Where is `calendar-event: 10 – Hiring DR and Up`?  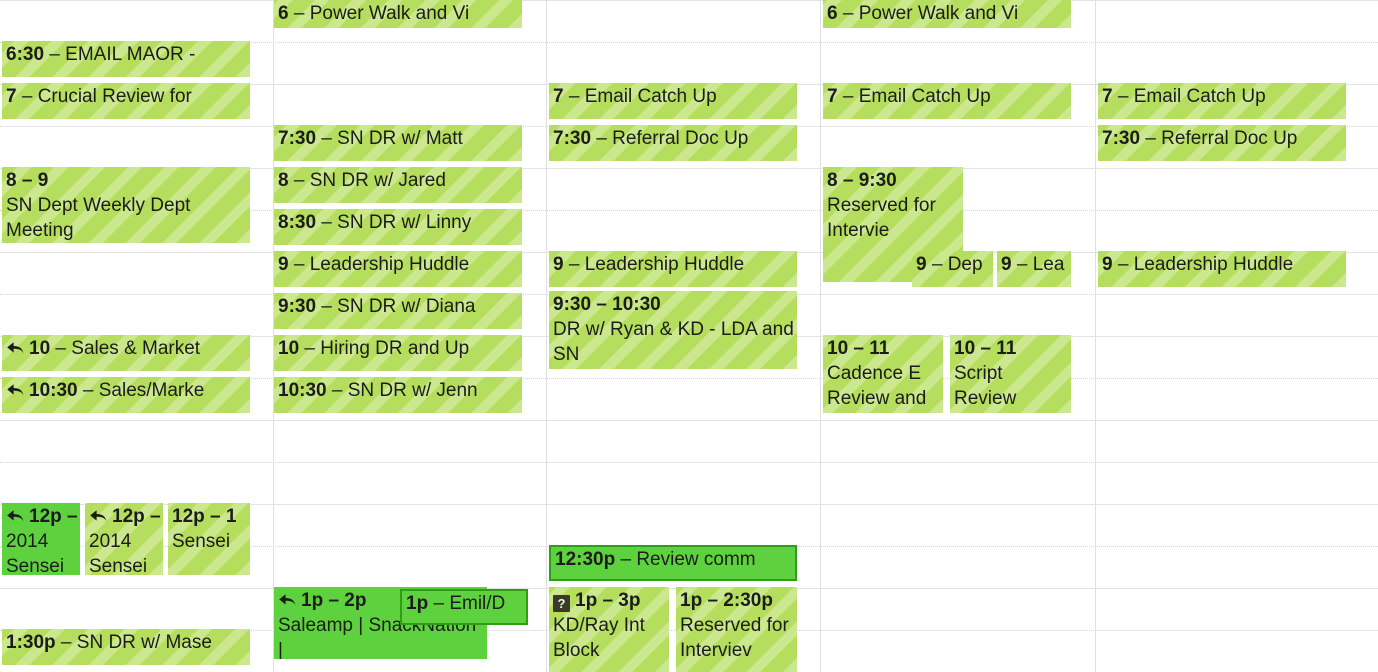 calendar-event: 10 – Hiring DR and Up is located at coordinates (398, 353).